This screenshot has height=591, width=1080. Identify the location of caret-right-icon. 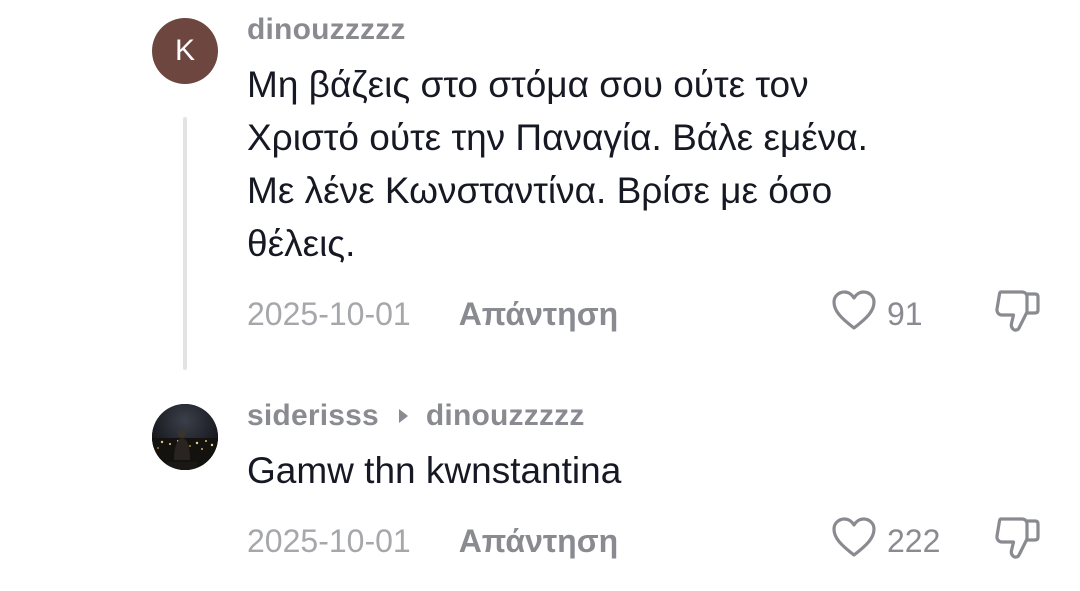
(403, 416).